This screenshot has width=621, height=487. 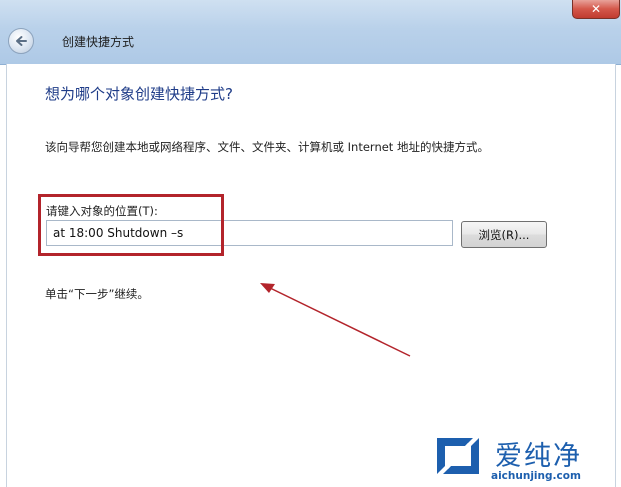 I want to click on annotation-arrow, so click(x=335, y=320).